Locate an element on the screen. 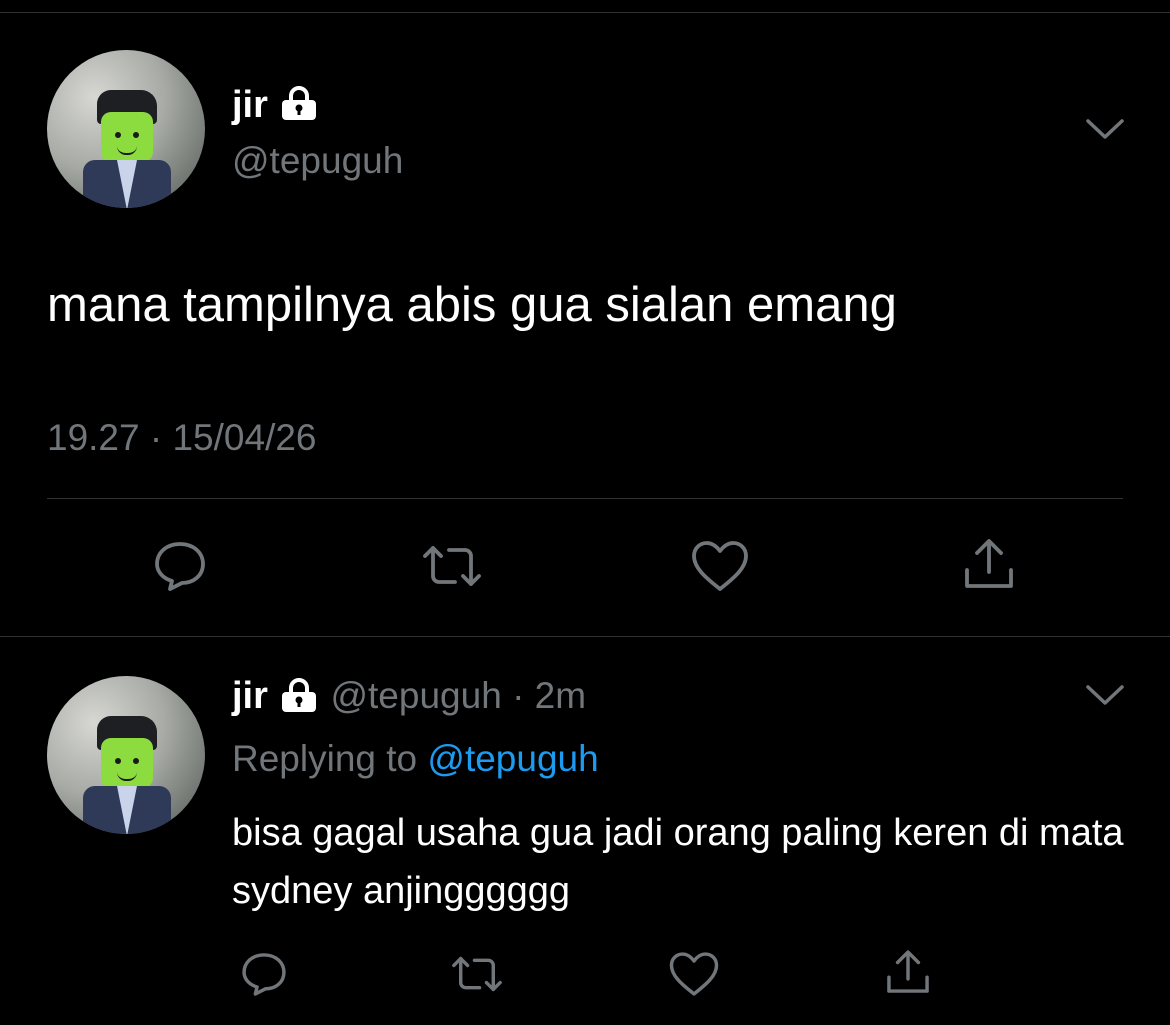 The height and width of the screenshot is (1025, 1170). avatar is located at coordinates (126, 129).